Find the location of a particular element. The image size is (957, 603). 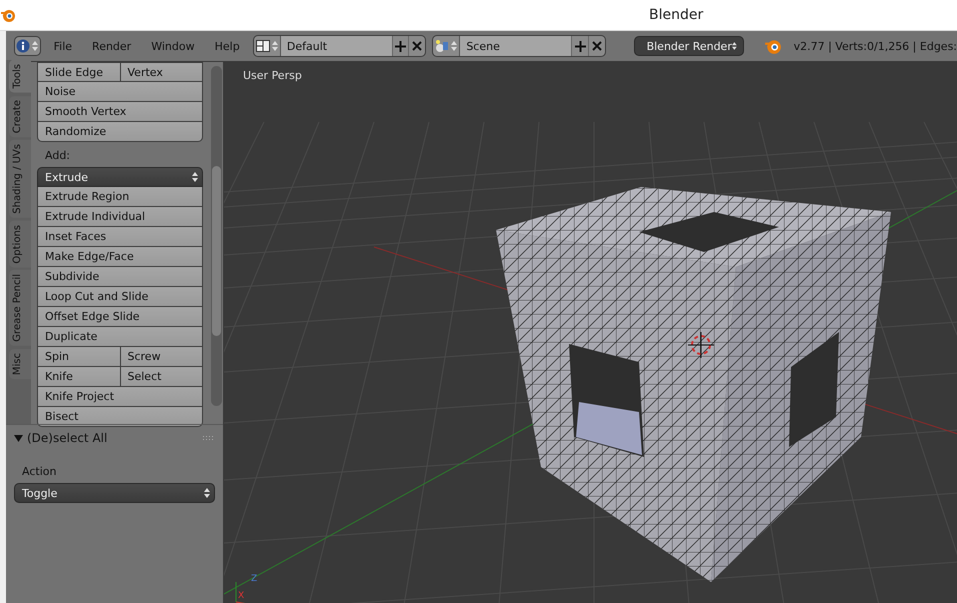

window-title: Blender is located at coordinates (676, 15).